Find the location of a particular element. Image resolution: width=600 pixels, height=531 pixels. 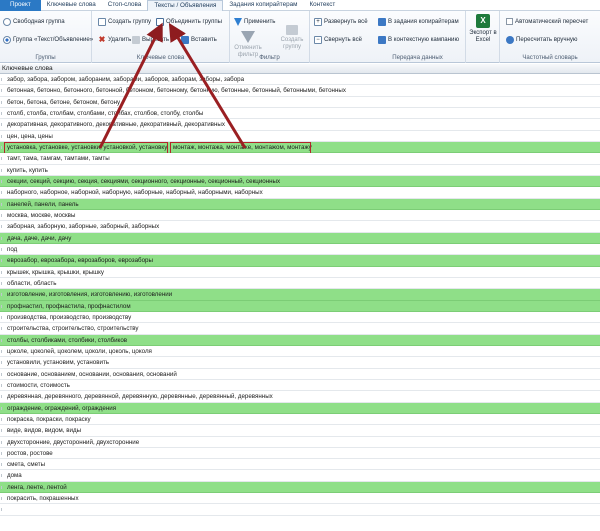

campaign-icon is located at coordinates (382, 39).